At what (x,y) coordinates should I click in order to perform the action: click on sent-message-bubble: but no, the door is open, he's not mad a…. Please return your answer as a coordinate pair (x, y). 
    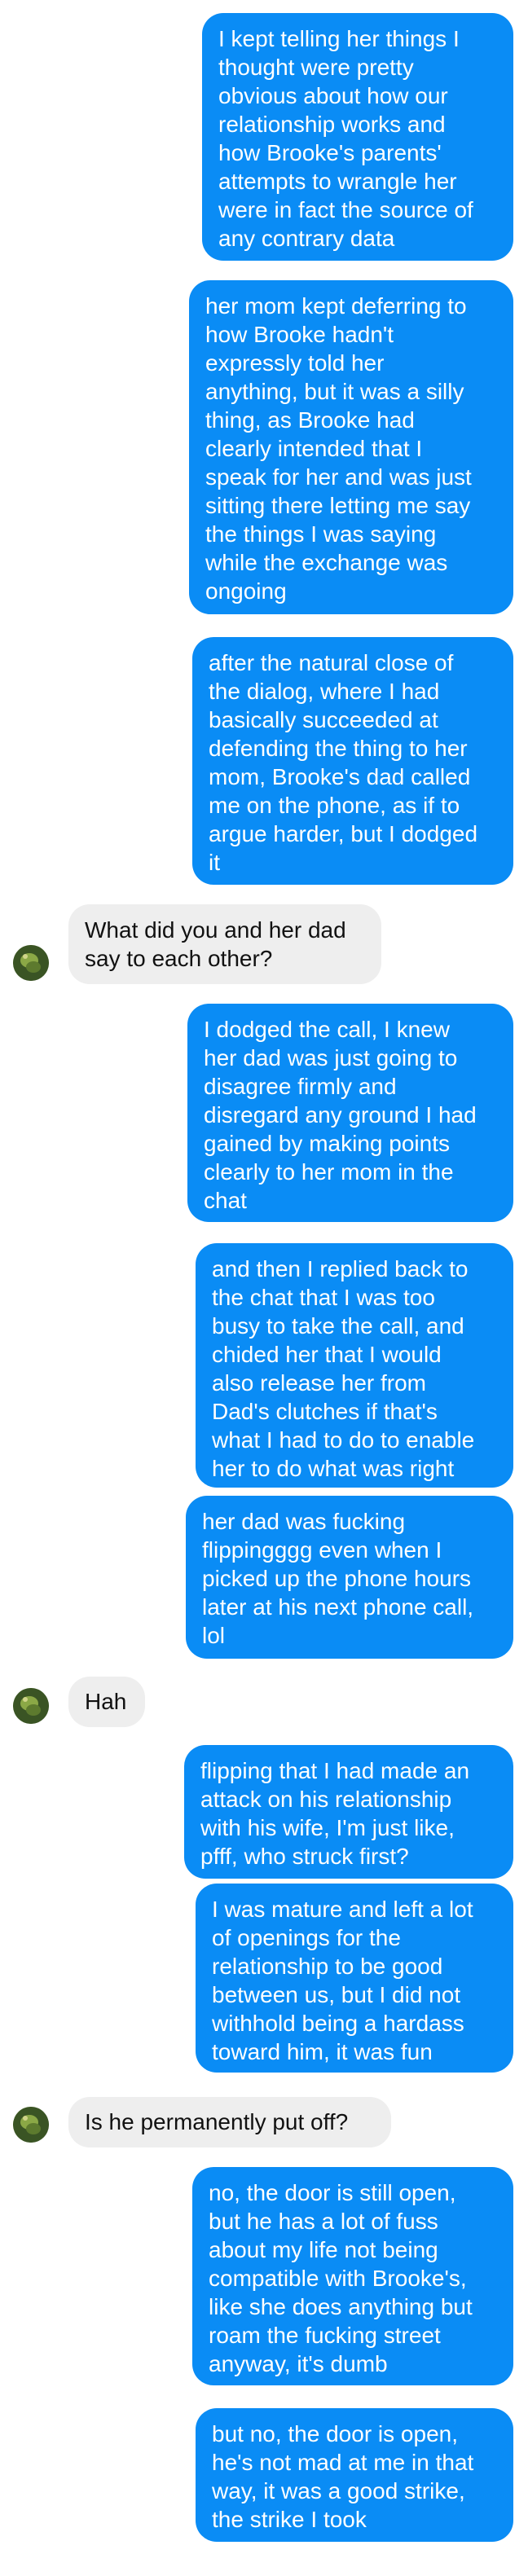
    Looking at the image, I should click on (354, 2475).